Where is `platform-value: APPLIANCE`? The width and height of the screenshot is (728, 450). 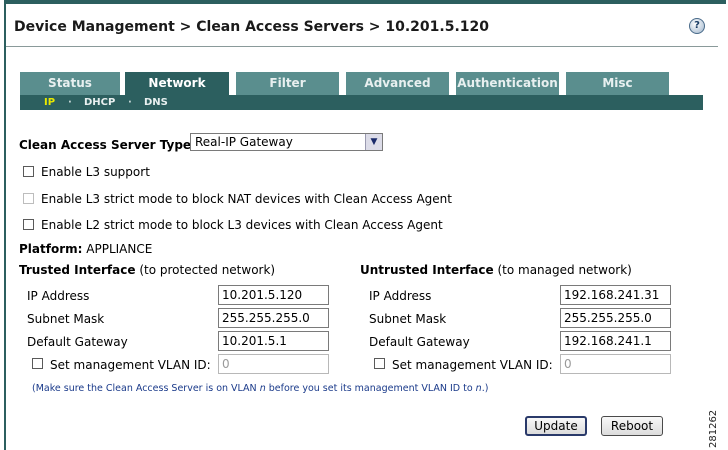
platform-value: APPLIANCE is located at coordinates (119, 249).